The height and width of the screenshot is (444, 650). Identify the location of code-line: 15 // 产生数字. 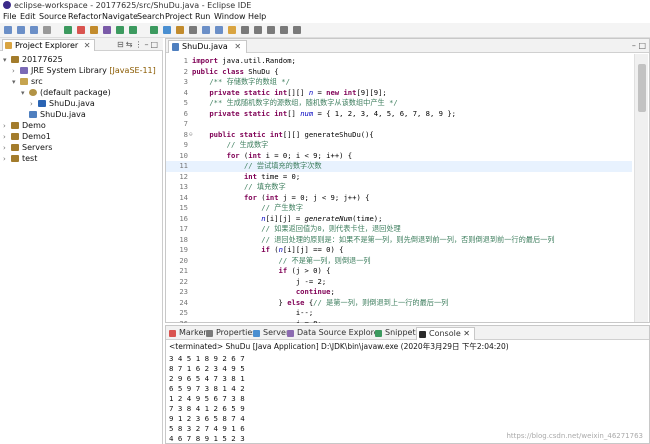
(399, 208).